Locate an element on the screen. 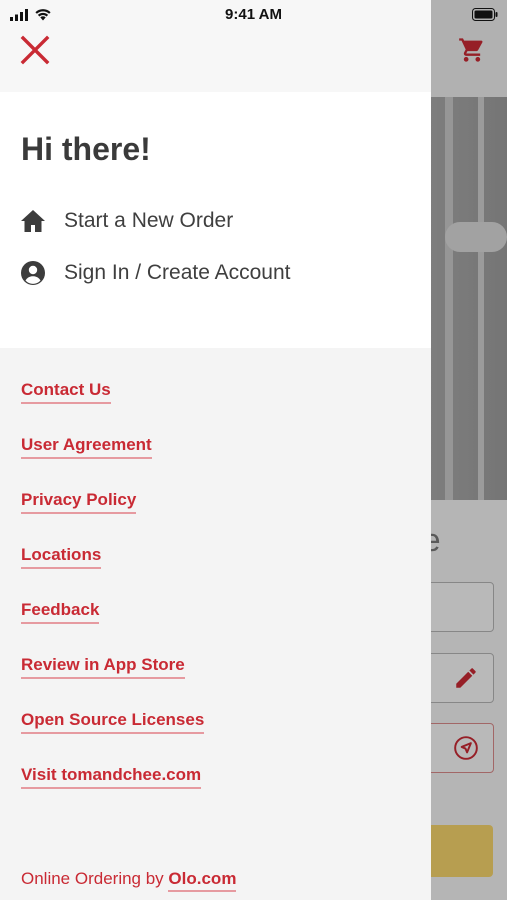 The height and width of the screenshot is (900, 507). sign-in-item: Sign In / Create Account is located at coordinates (155, 273).